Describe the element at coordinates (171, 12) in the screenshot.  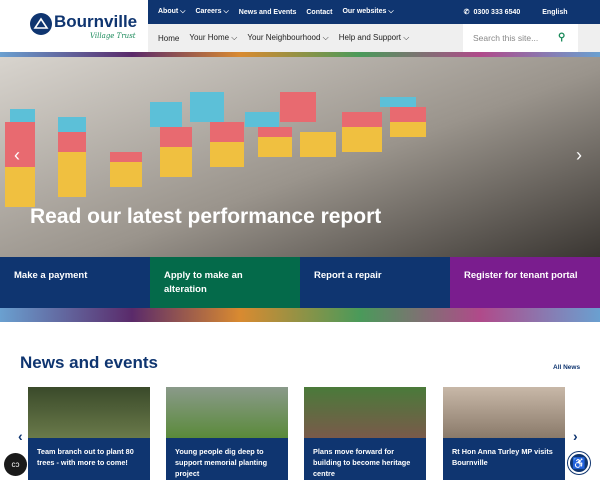
I see `topbar-about: About ⌵` at that location.